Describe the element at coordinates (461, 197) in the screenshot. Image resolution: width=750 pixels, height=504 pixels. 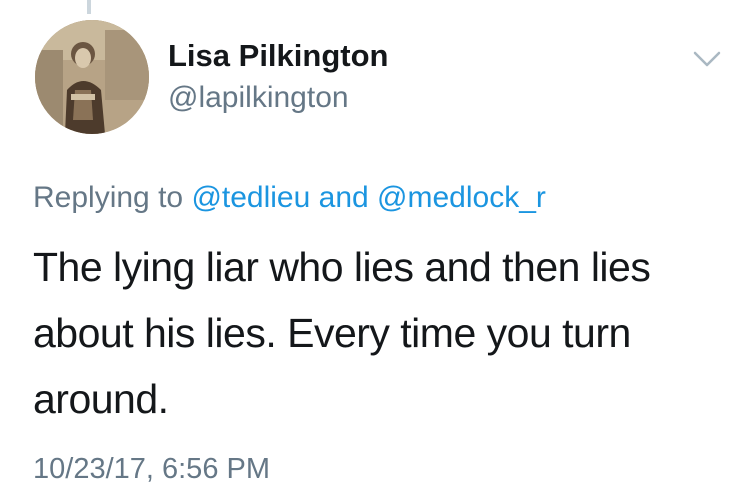
I see `mention-link-medlock-r: @medlock_r` at that location.